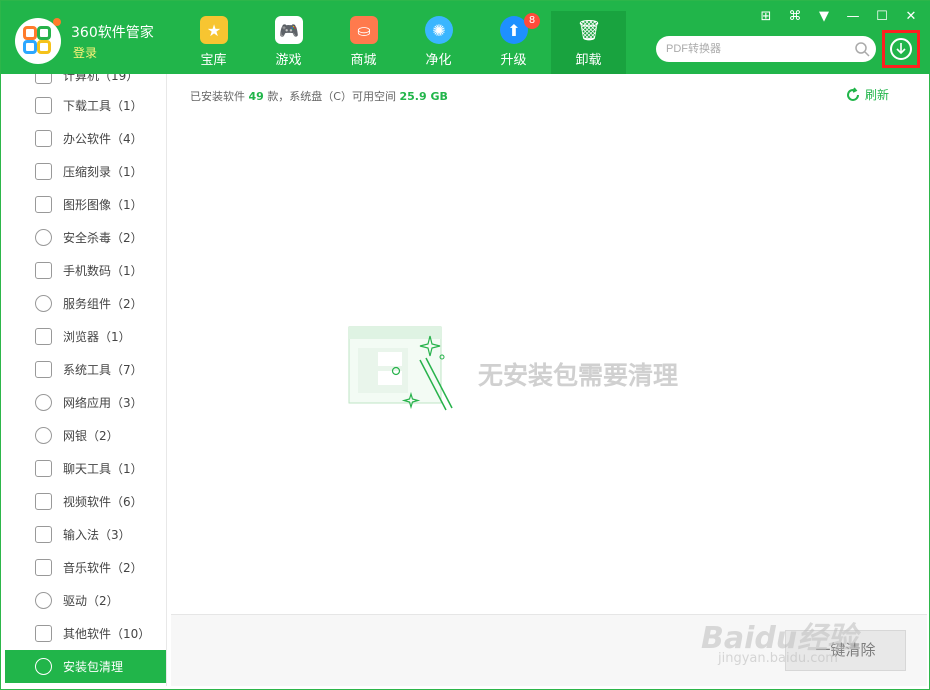 Image resolution: width=930 pixels, height=690 pixels. Describe the element at coordinates (166, 455) in the screenshot. I see `sidebar-scrollbar` at that location.